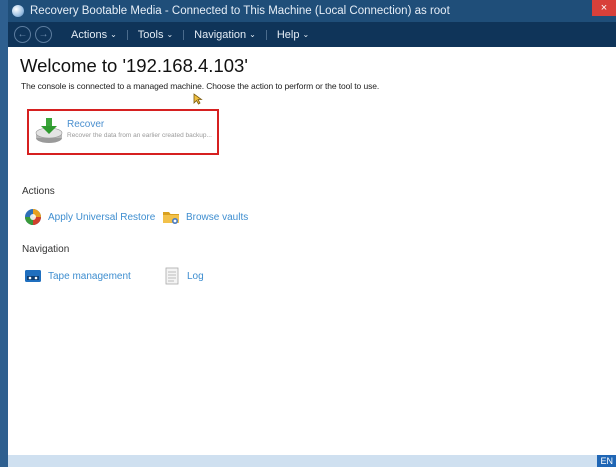 Image resolution: width=616 pixels, height=467 pixels. I want to click on menu-actions-label: Actions, so click(89, 34).